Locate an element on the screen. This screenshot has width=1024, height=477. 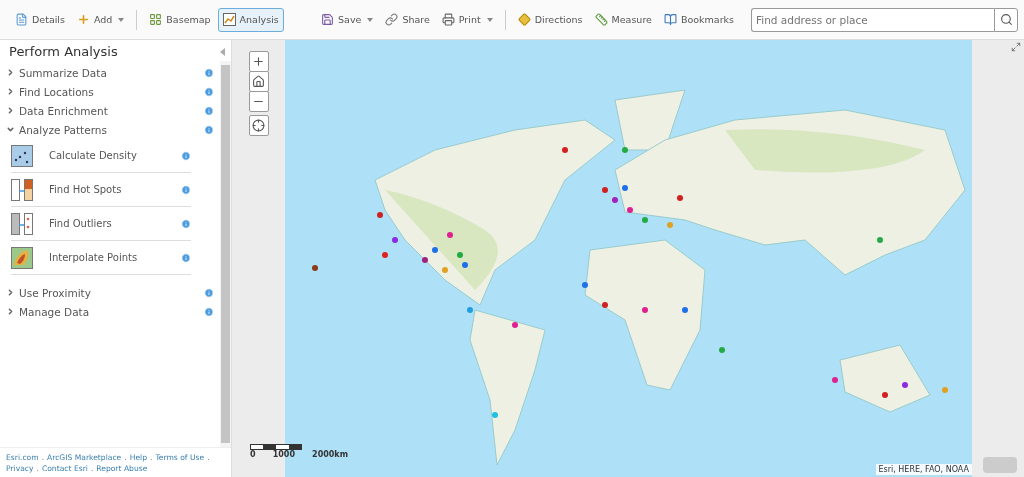
category-item: Use Proximity is located at coordinates (110, 292).